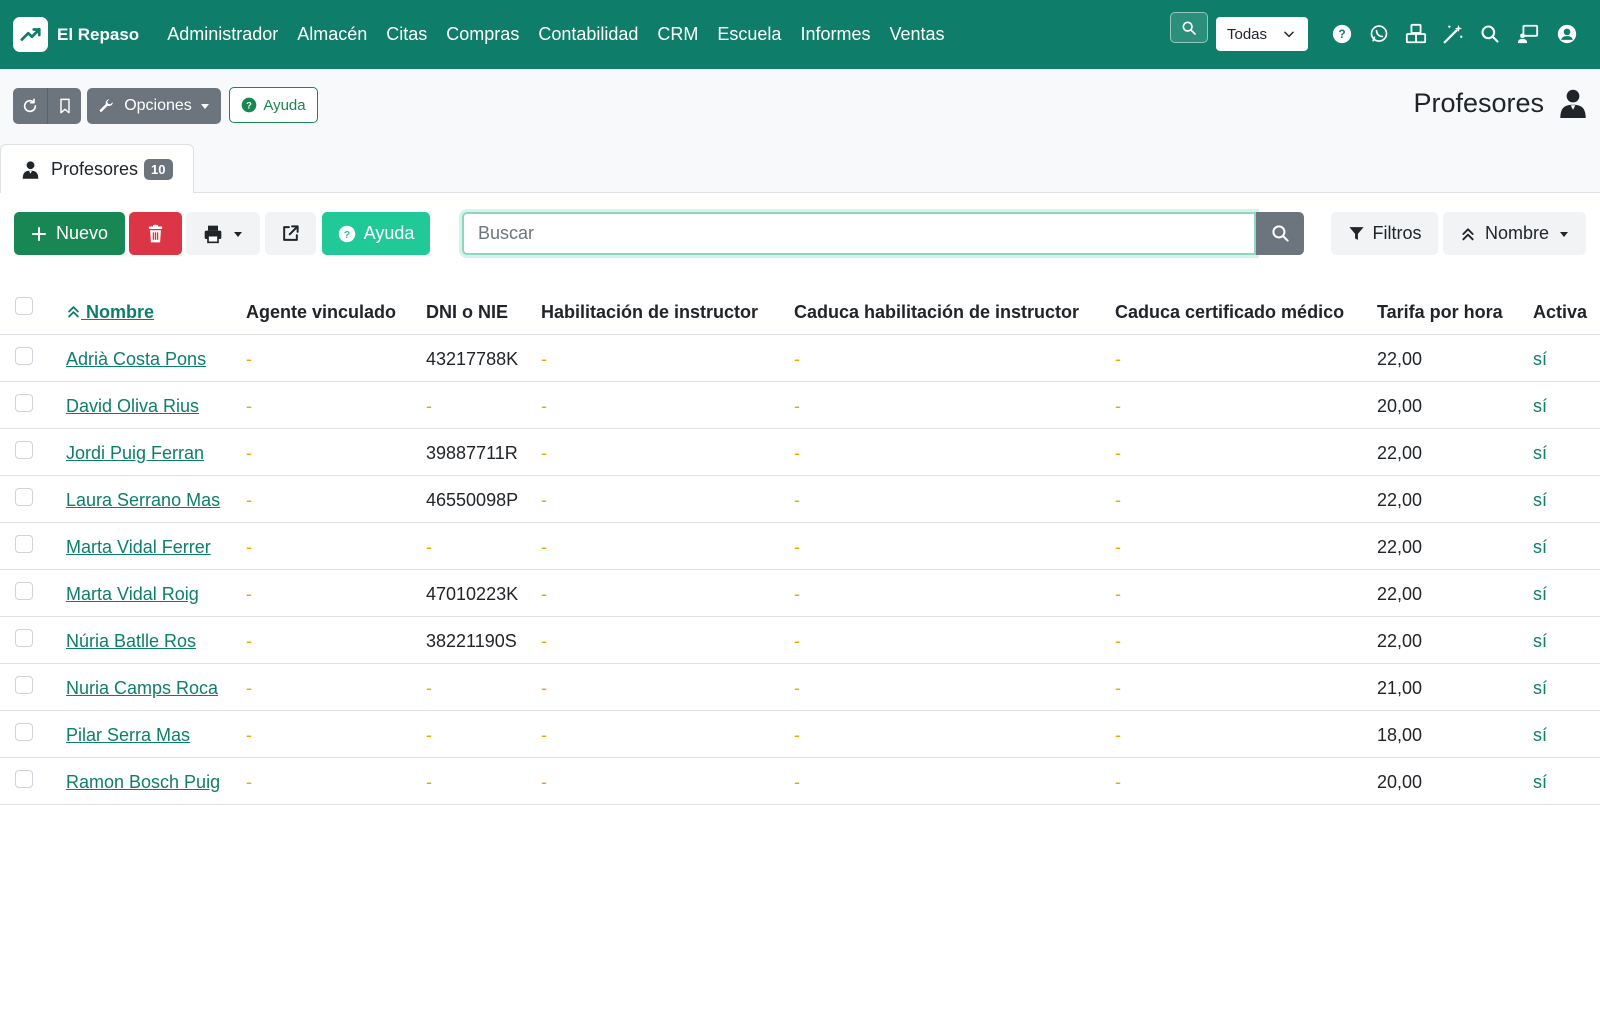  I want to click on table-row: Jordi Puig Ferran - 39887711R - - - 22,00 sí, so click(800, 452).